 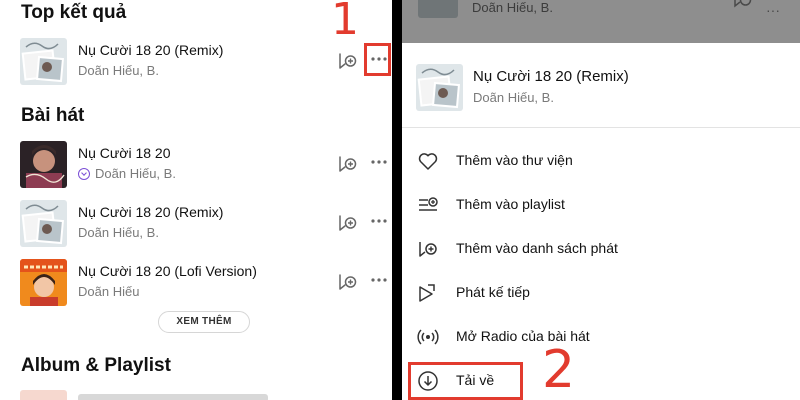 I want to click on more-button-highlight, so click(x=377, y=59).